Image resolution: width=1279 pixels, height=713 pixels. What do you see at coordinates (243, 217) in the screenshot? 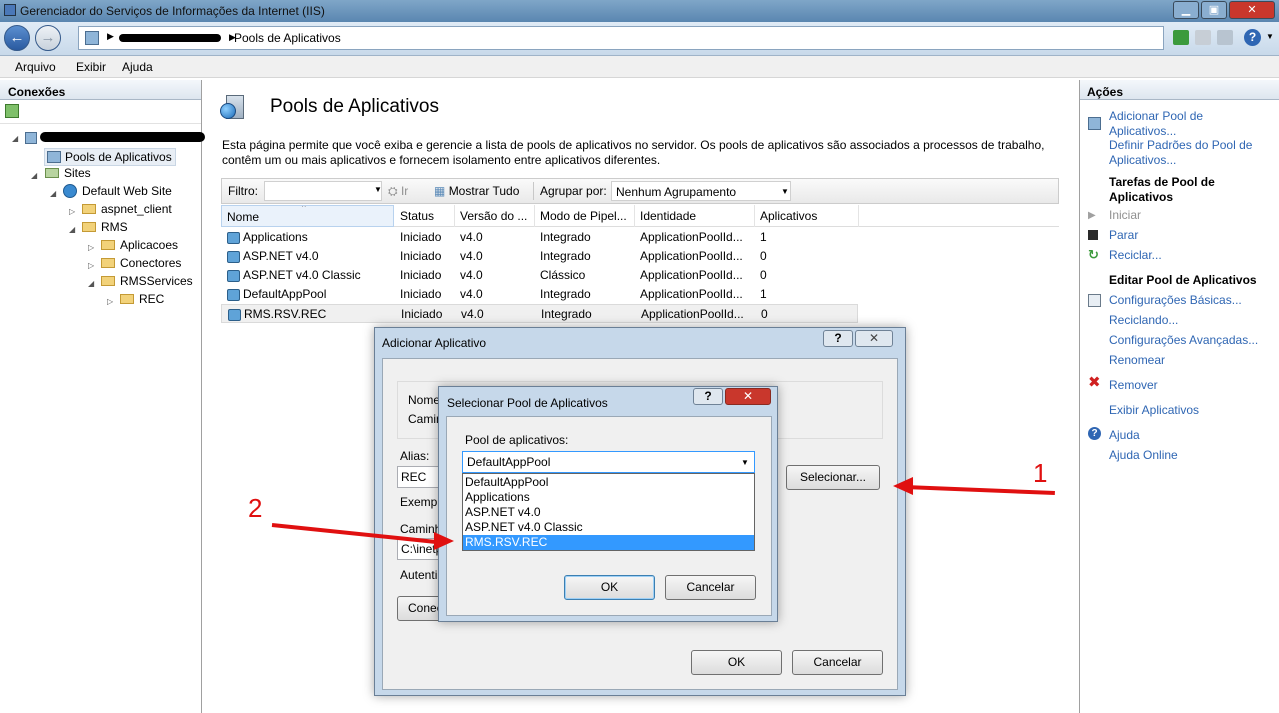
I see `col-label: Nome` at bounding box center [243, 217].